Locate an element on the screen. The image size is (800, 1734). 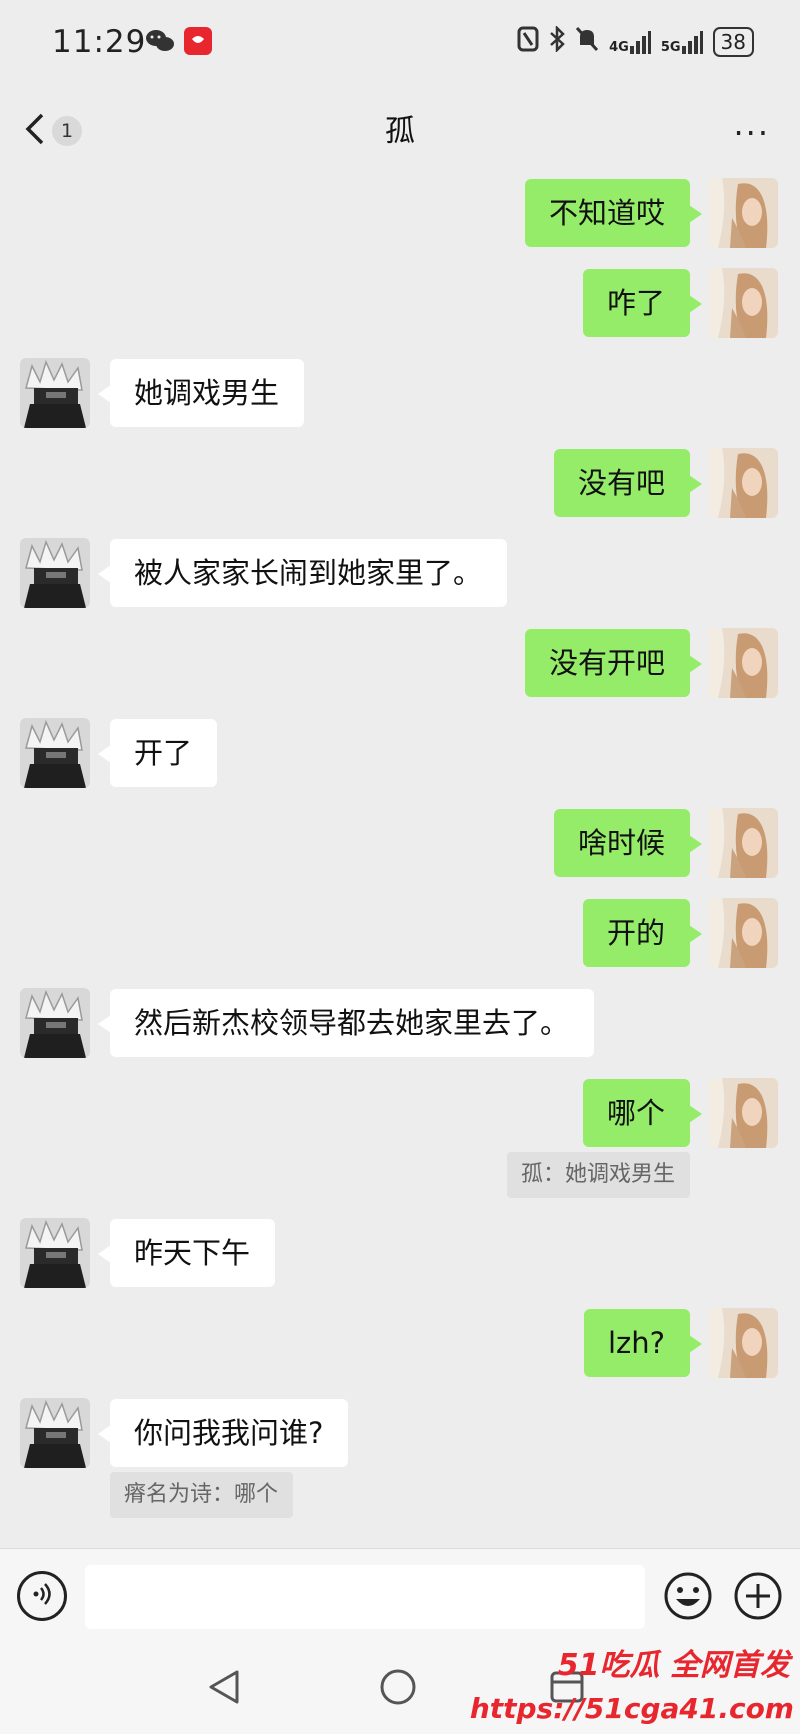
watermark-brand: 51吃瓜 全网首发 is located at coordinates (673, 1665).